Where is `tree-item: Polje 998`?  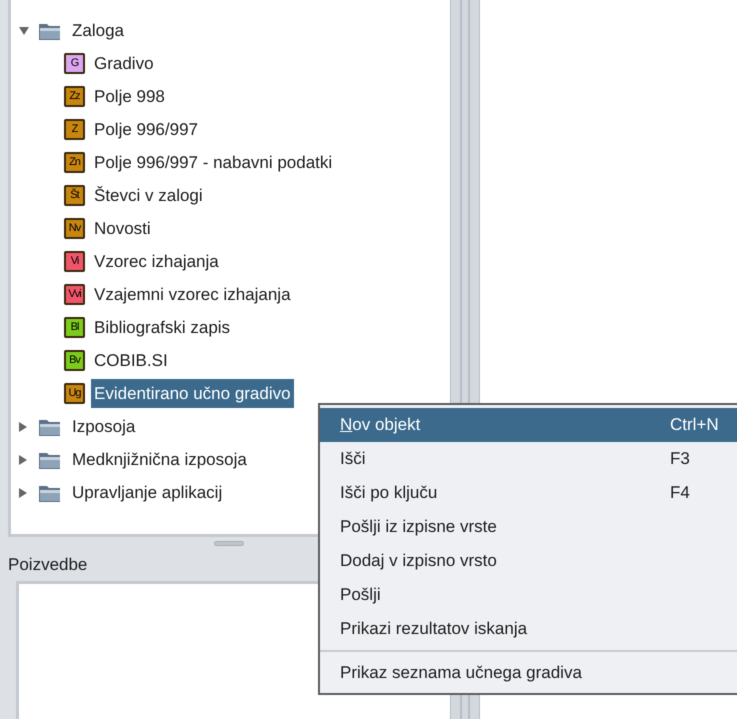
tree-item: Polje 998 is located at coordinates (129, 97).